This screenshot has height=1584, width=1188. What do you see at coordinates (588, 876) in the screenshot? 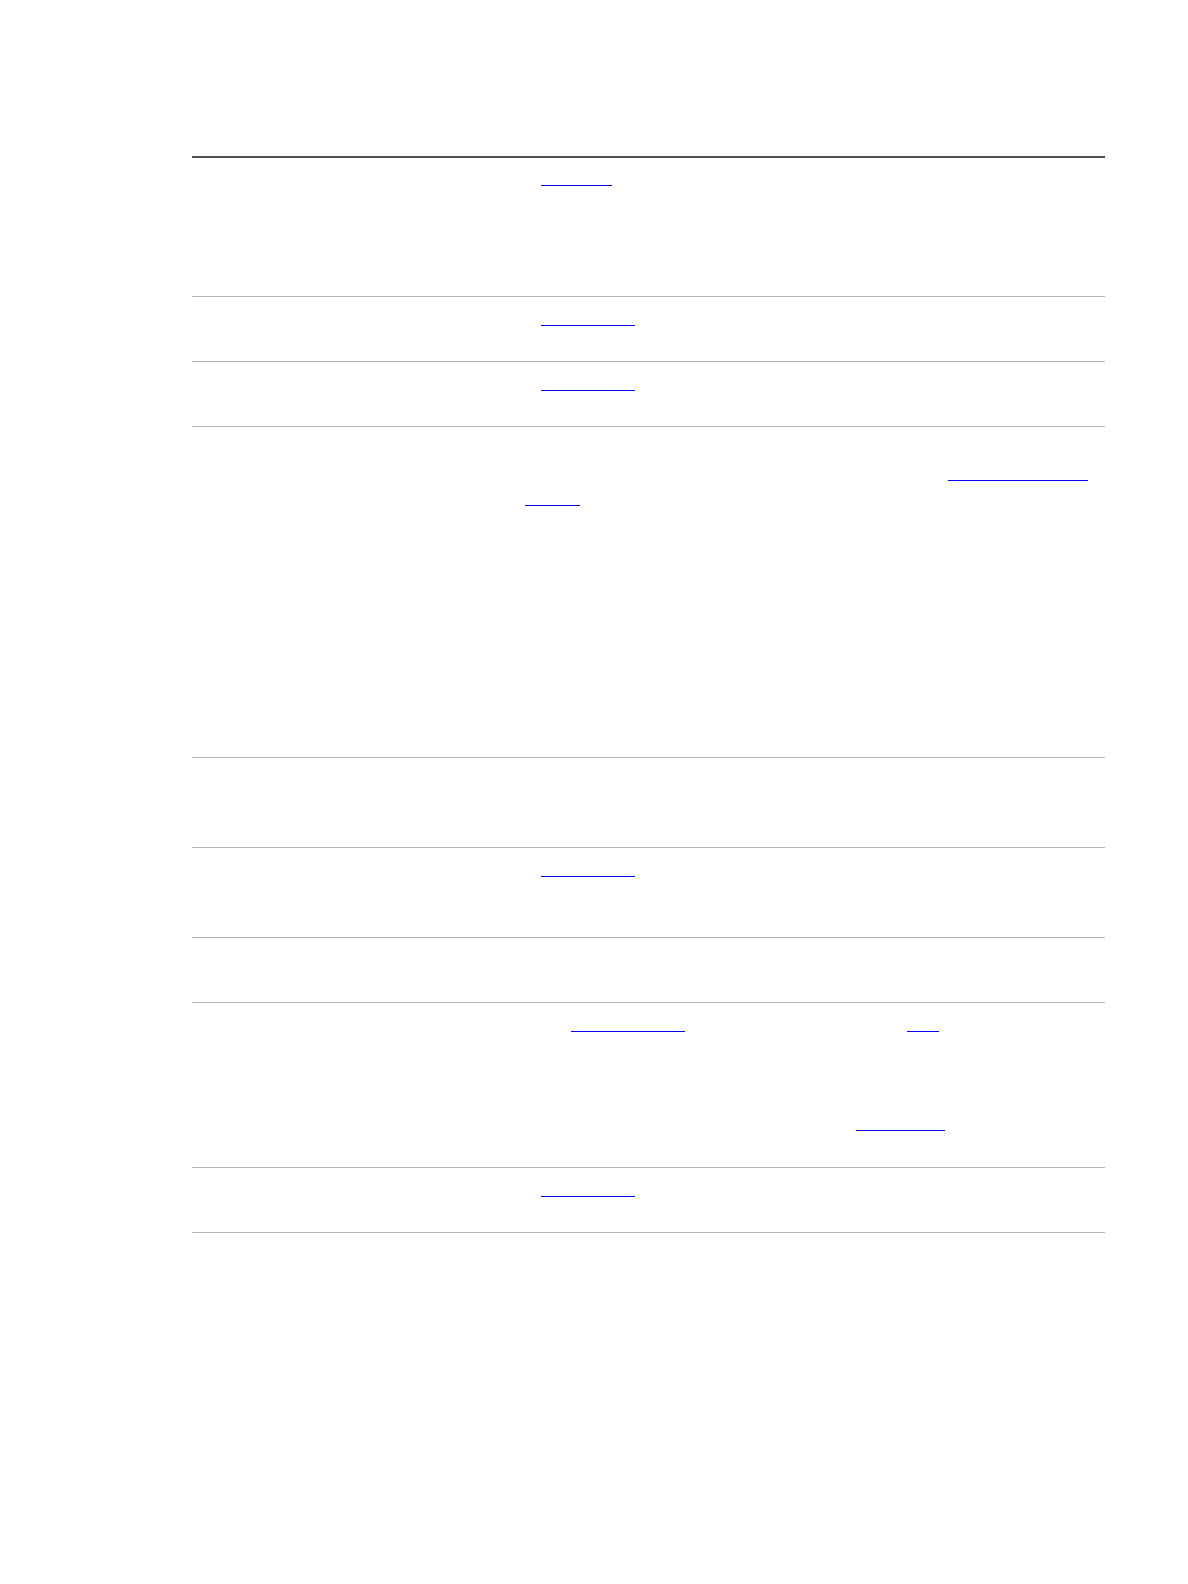
I see `row-6-link` at bounding box center [588, 876].